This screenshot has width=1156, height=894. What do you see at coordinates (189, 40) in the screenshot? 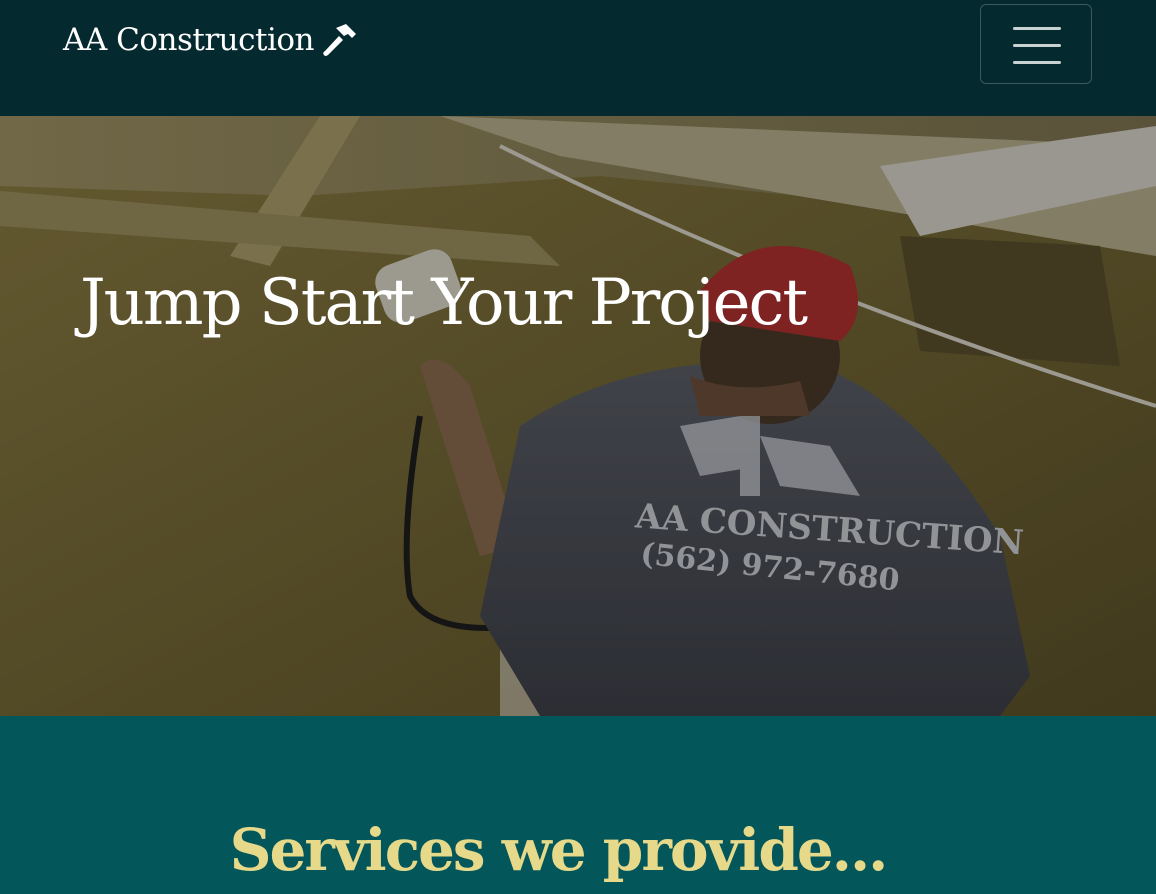
I see `brand-name: AA Construction` at bounding box center [189, 40].